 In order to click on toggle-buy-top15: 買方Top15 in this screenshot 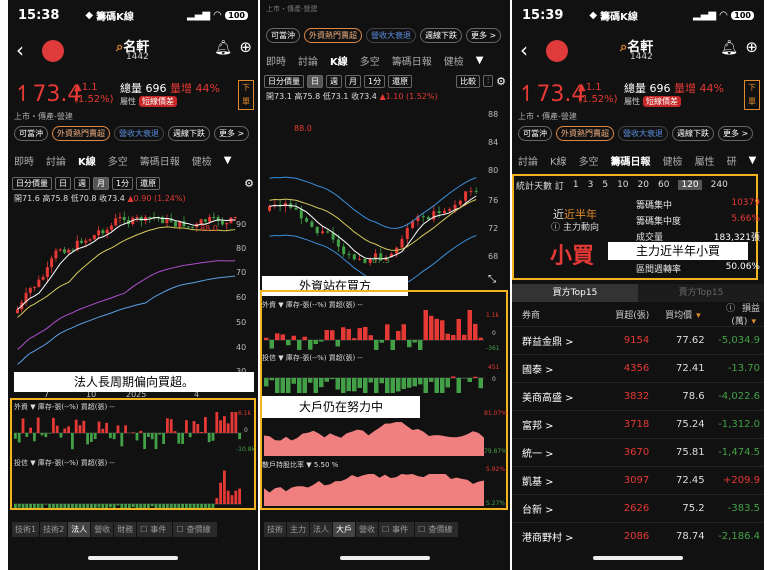, I will do `click(575, 293)`.